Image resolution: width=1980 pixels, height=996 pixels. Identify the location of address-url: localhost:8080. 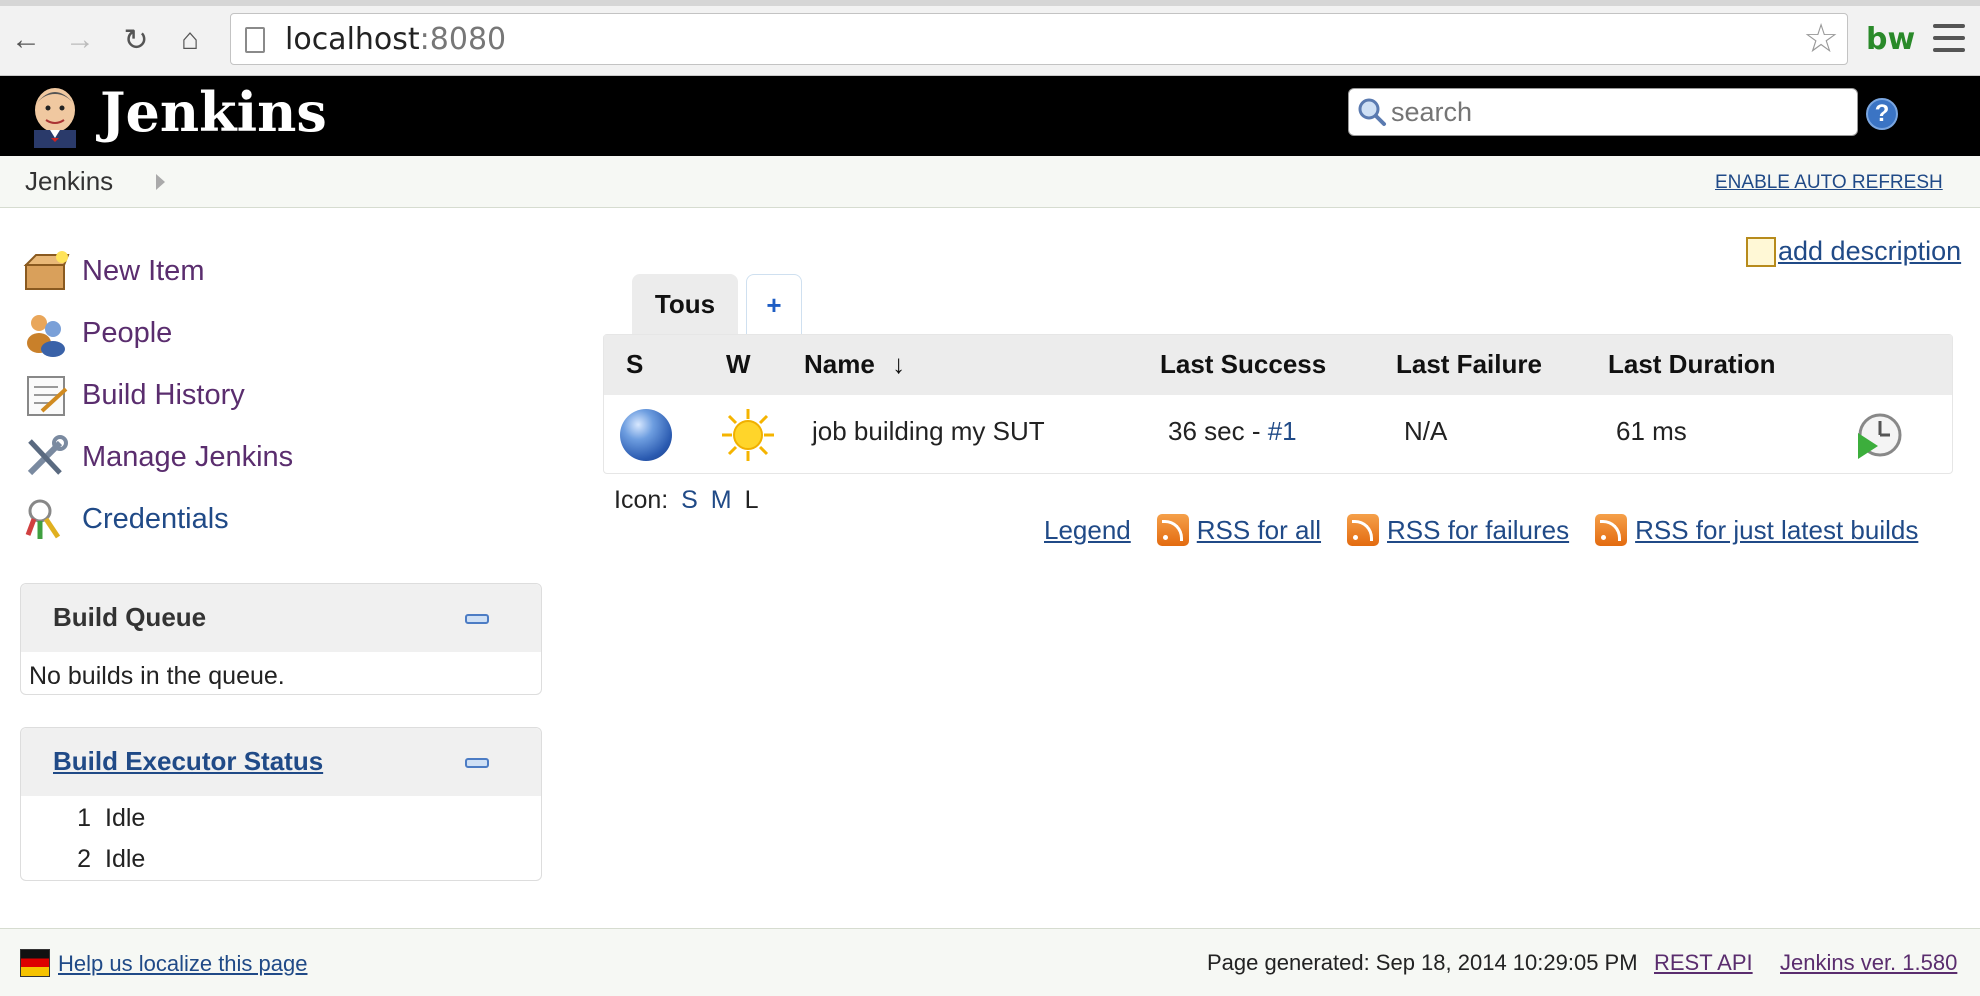
(395, 39).